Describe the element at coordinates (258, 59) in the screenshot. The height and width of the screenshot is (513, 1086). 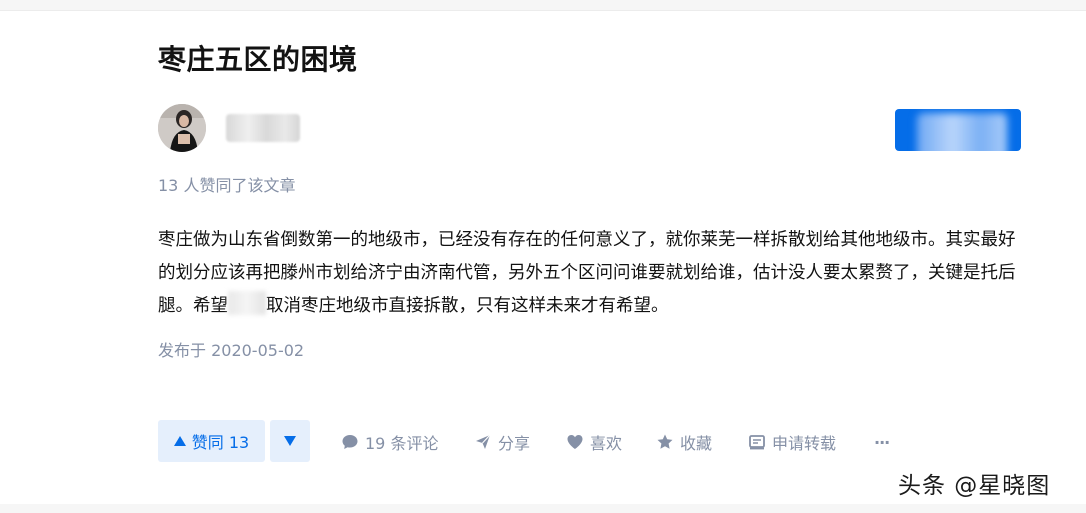
I see `article-title: 枣庄五区的困境` at that location.